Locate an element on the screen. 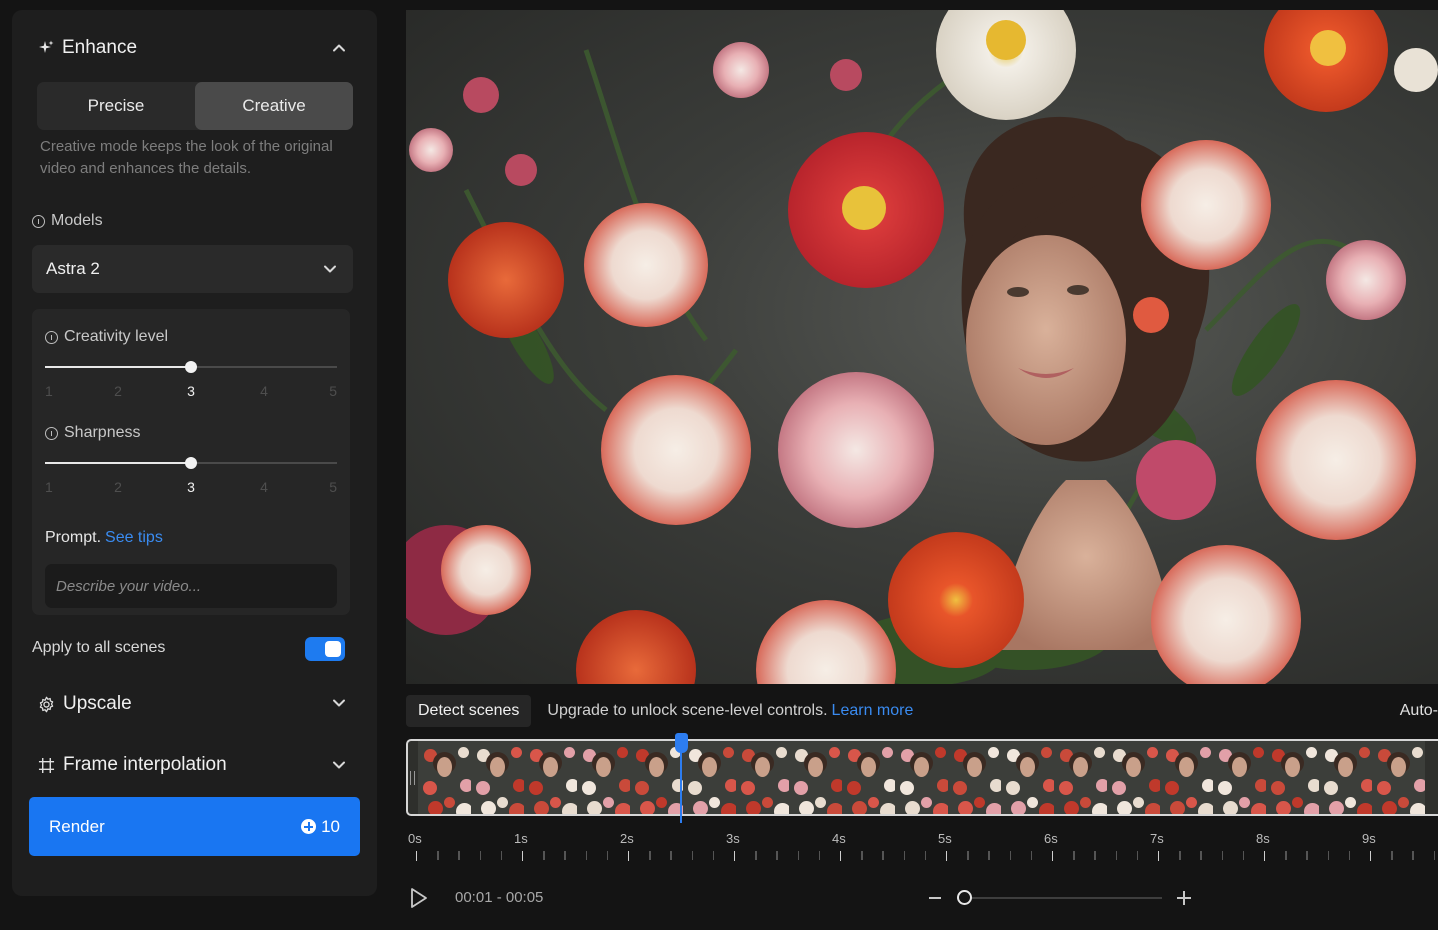 The height and width of the screenshot is (930, 1438). render-label: Render is located at coordinates (77, 826).